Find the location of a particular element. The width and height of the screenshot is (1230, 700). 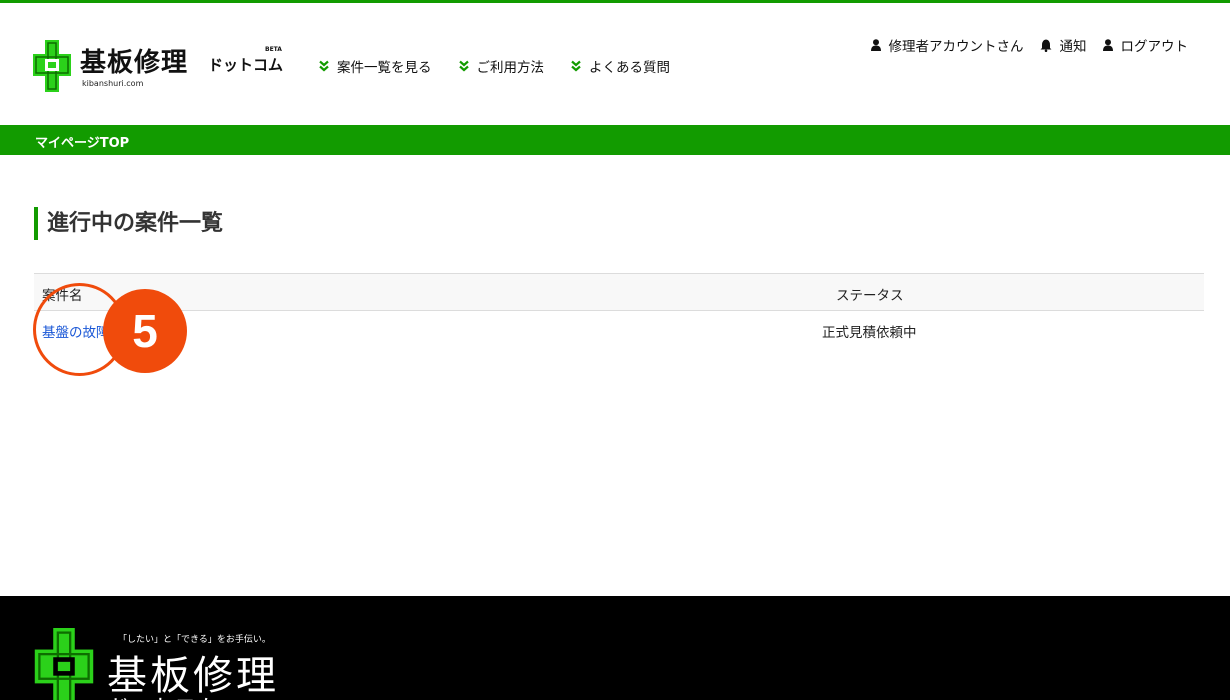

nav-item-howto: ご利用方法 is located at coordinates (501, 66).